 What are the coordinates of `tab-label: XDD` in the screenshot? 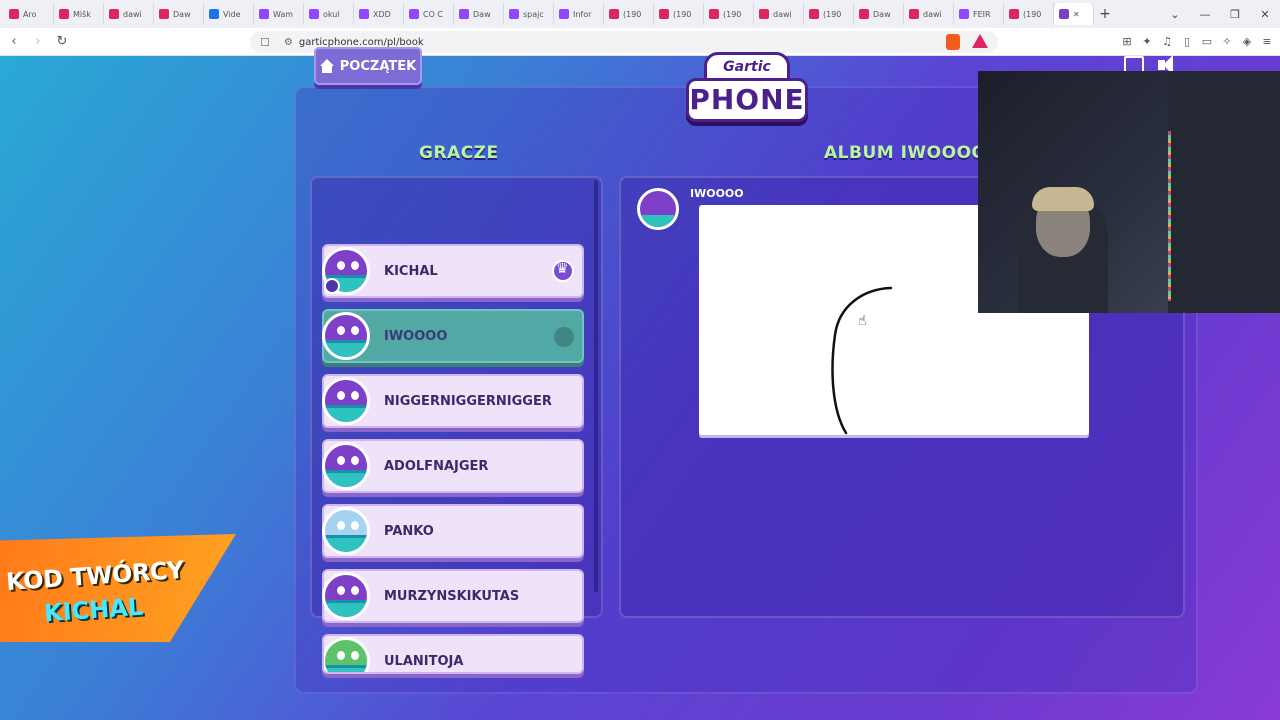 It's located at (382, 14).